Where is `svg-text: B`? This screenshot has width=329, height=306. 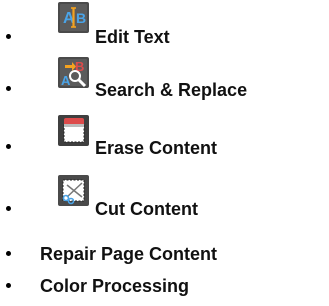
svg-text: B is located at coordinates (81, 18).